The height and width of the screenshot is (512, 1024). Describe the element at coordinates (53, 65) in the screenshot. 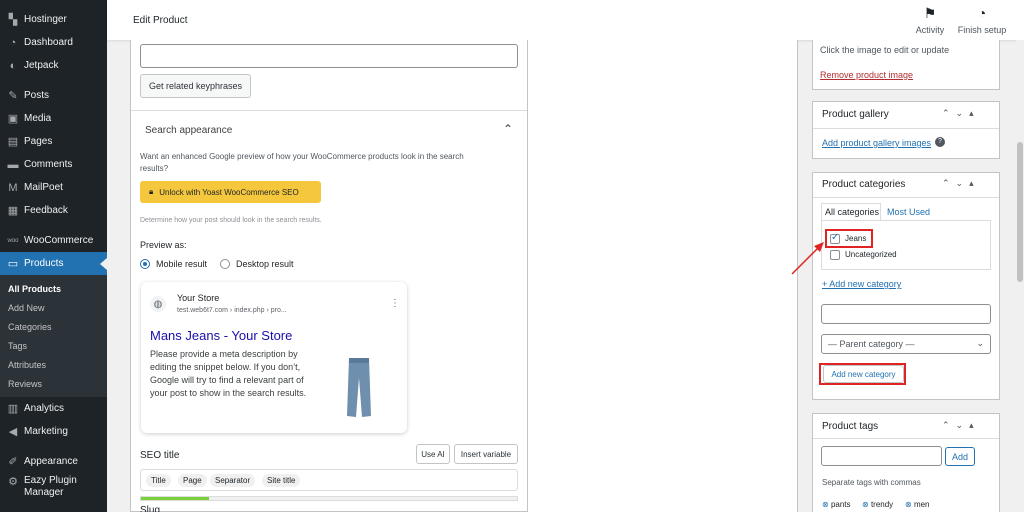

I see `sidebar-item-jetpack: ◐ Jetpack` at that location.